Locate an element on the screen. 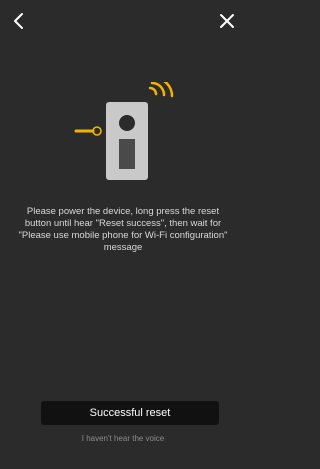  no-voice-link: I haven't hear the voice is located at coordinates (123, 438).